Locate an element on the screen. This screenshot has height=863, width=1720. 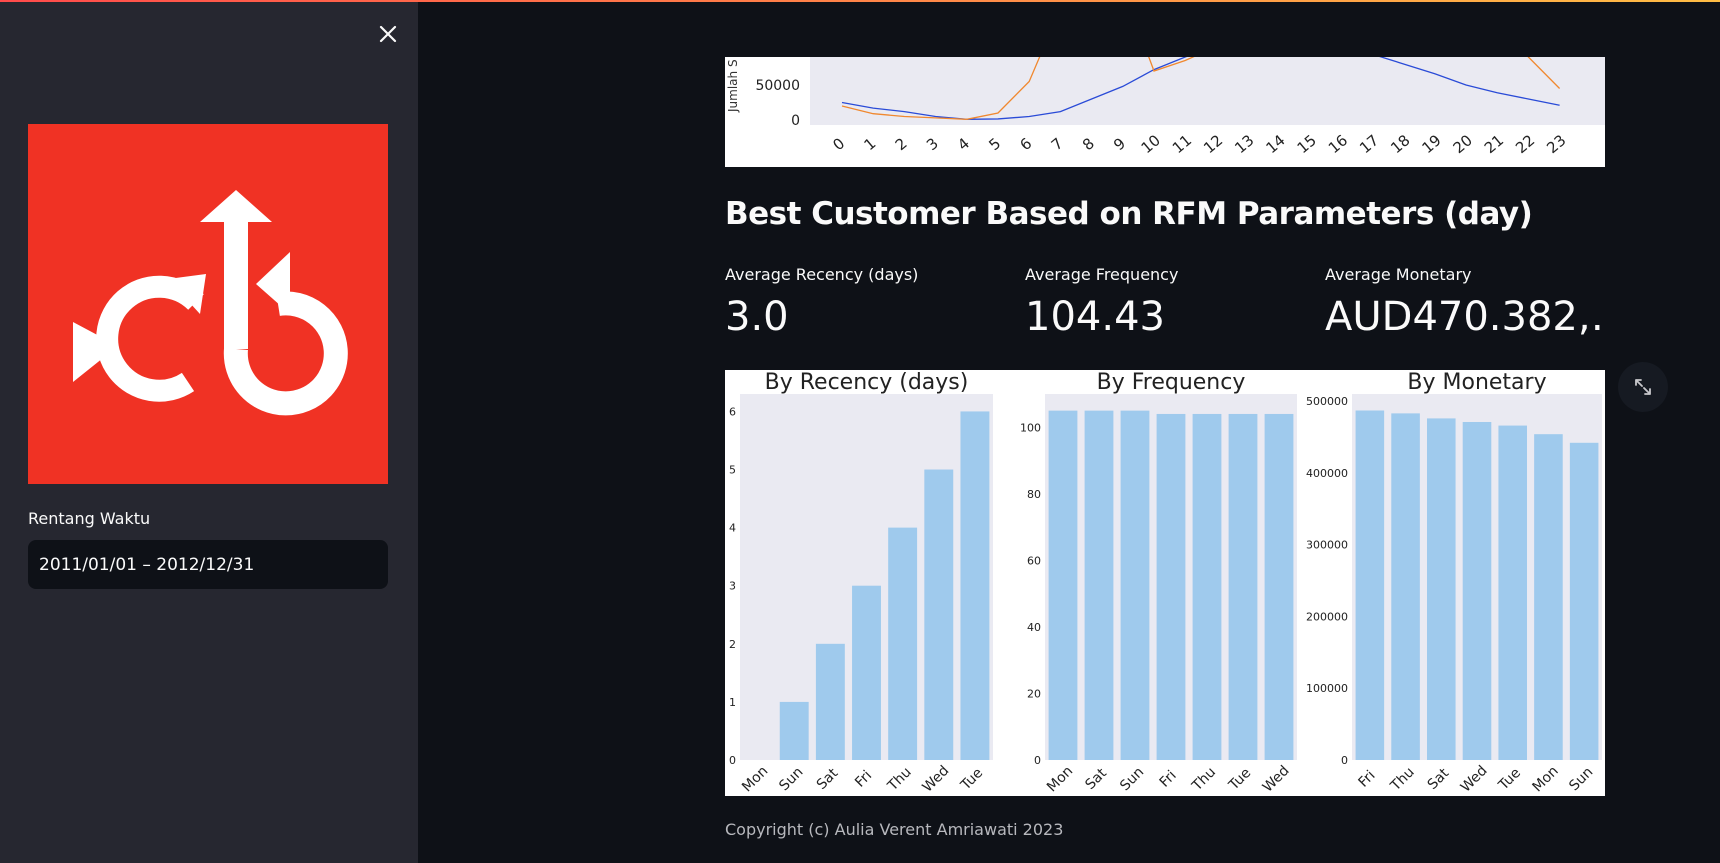
bar-chart-title: By Frequency is located at coordinates (1171, 382).